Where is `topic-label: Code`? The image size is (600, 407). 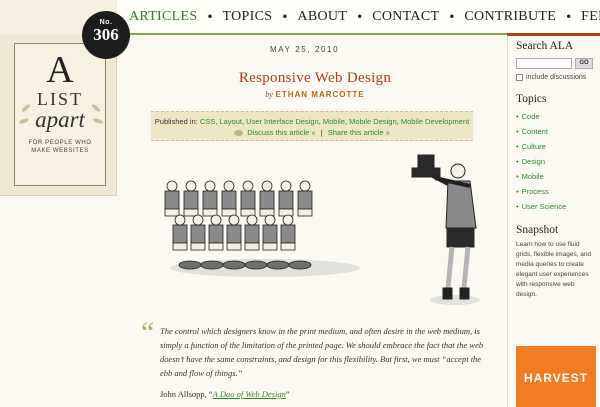 topic-label: Code is located at coordinates (531, 116).